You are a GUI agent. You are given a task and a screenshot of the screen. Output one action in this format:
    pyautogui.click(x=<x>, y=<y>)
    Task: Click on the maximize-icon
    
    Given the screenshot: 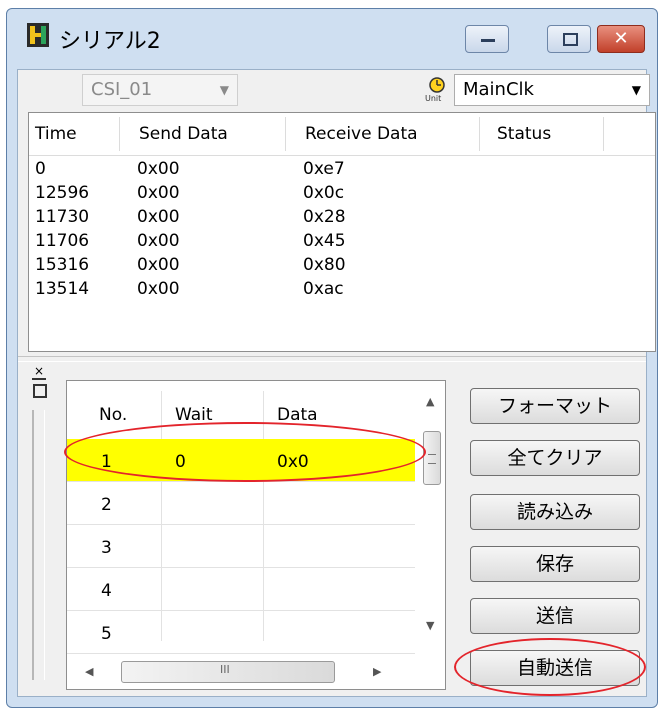 What is the action you would take?
    pyautogui.click(x=570, y=39)
    